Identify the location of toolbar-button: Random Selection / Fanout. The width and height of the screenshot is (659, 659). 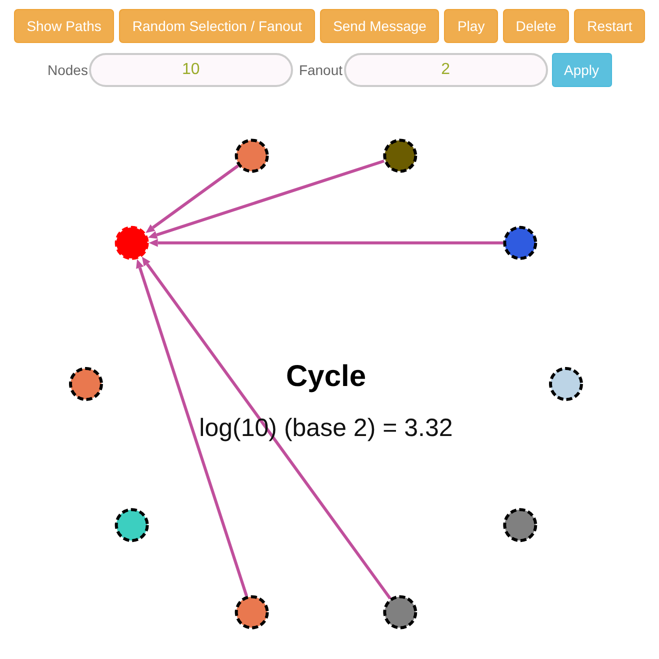
(217, 26).